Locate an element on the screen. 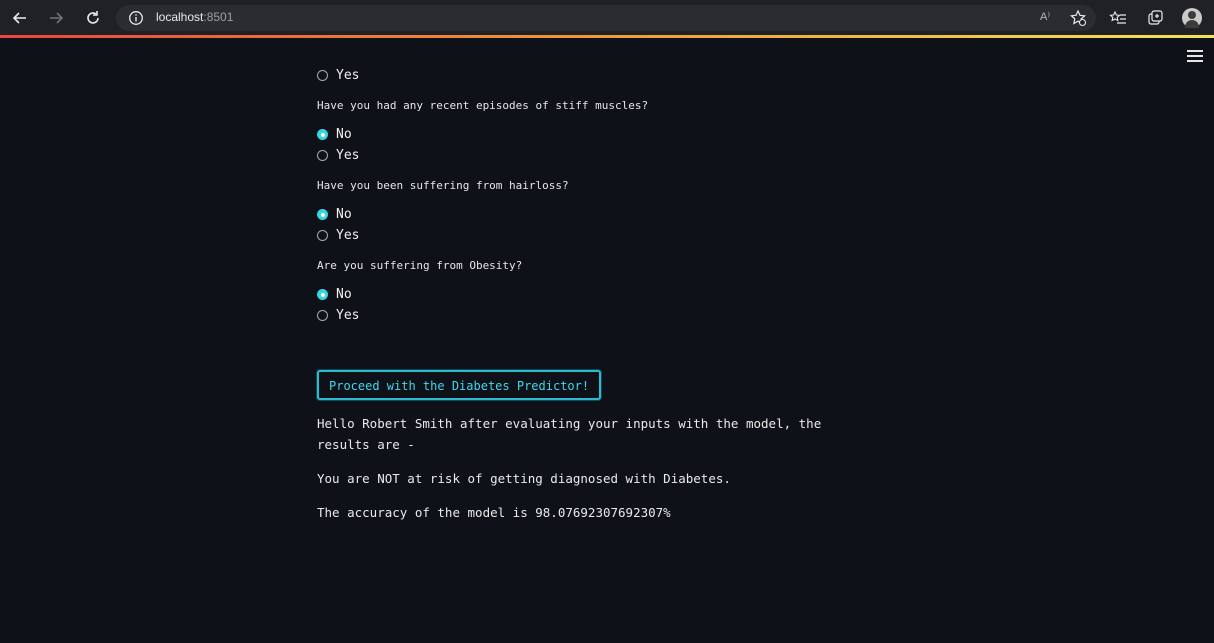  address-bar: localhost:8501 is located at coordinates (606, 18).